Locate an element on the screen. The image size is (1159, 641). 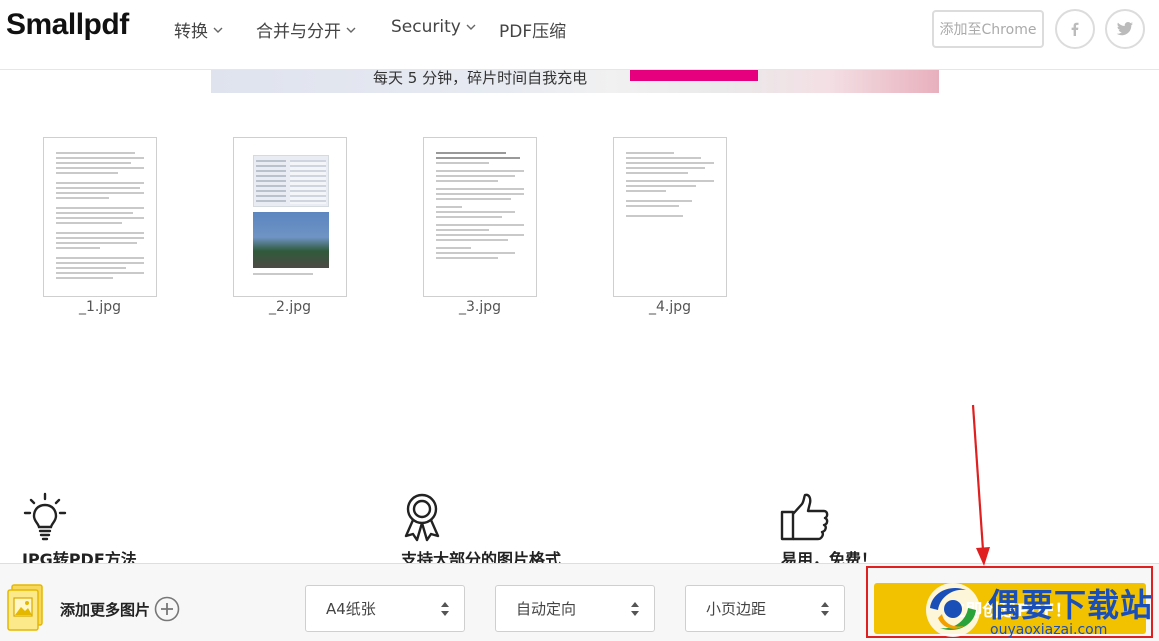
screenshot-image is located at coordinates (291, 181).